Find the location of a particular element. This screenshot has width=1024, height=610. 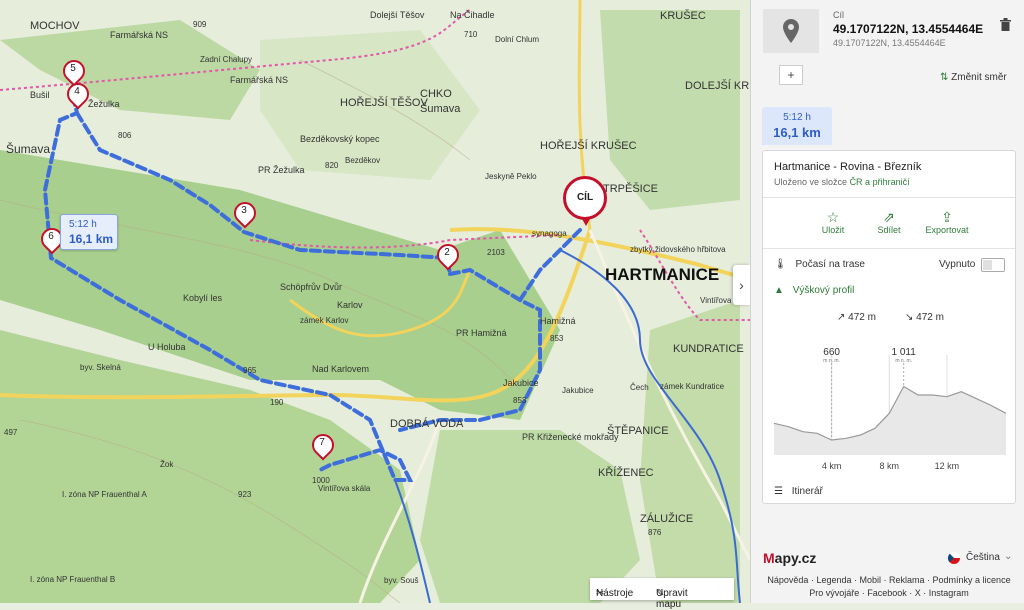

elevation-label: Výškový profil is located at coordinates (823, 290).